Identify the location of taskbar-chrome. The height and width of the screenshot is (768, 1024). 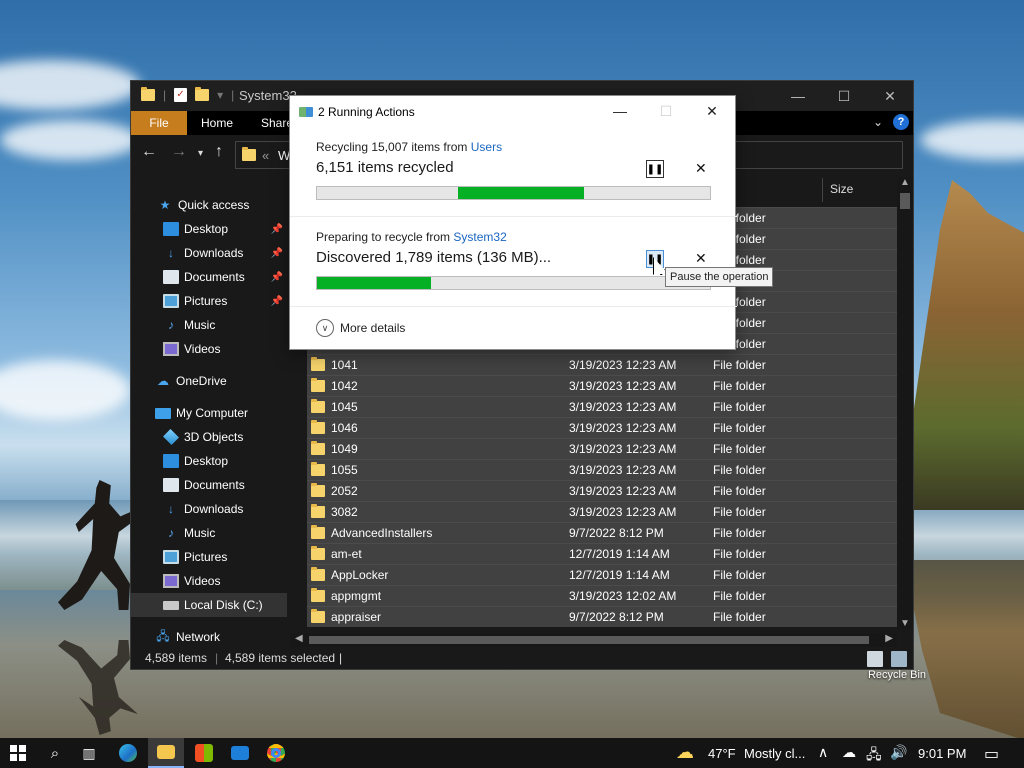
(276, 753).